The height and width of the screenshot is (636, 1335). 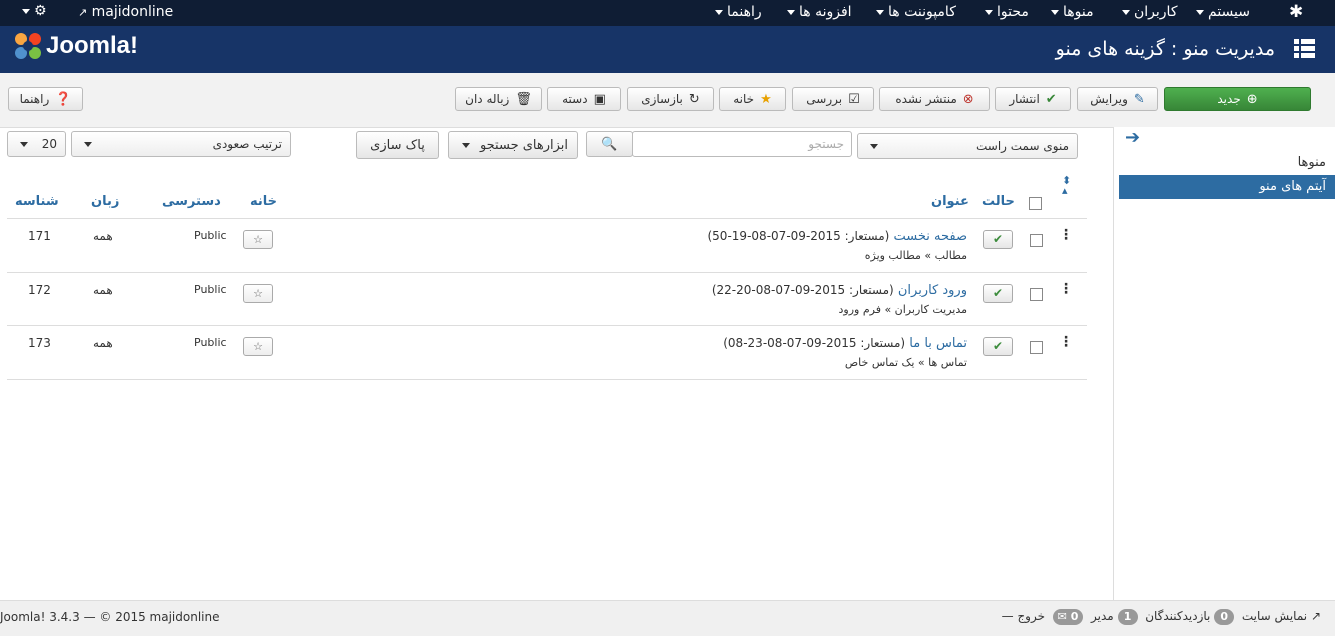 I want to click on item-id: 173, so click(x=39, y=343).